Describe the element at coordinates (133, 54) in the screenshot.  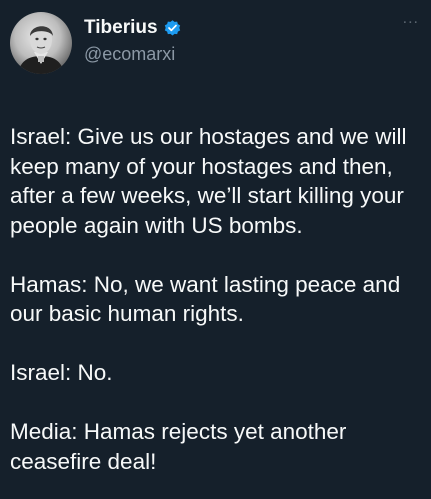
I see `user-handle: @ecomarxi` at that location.